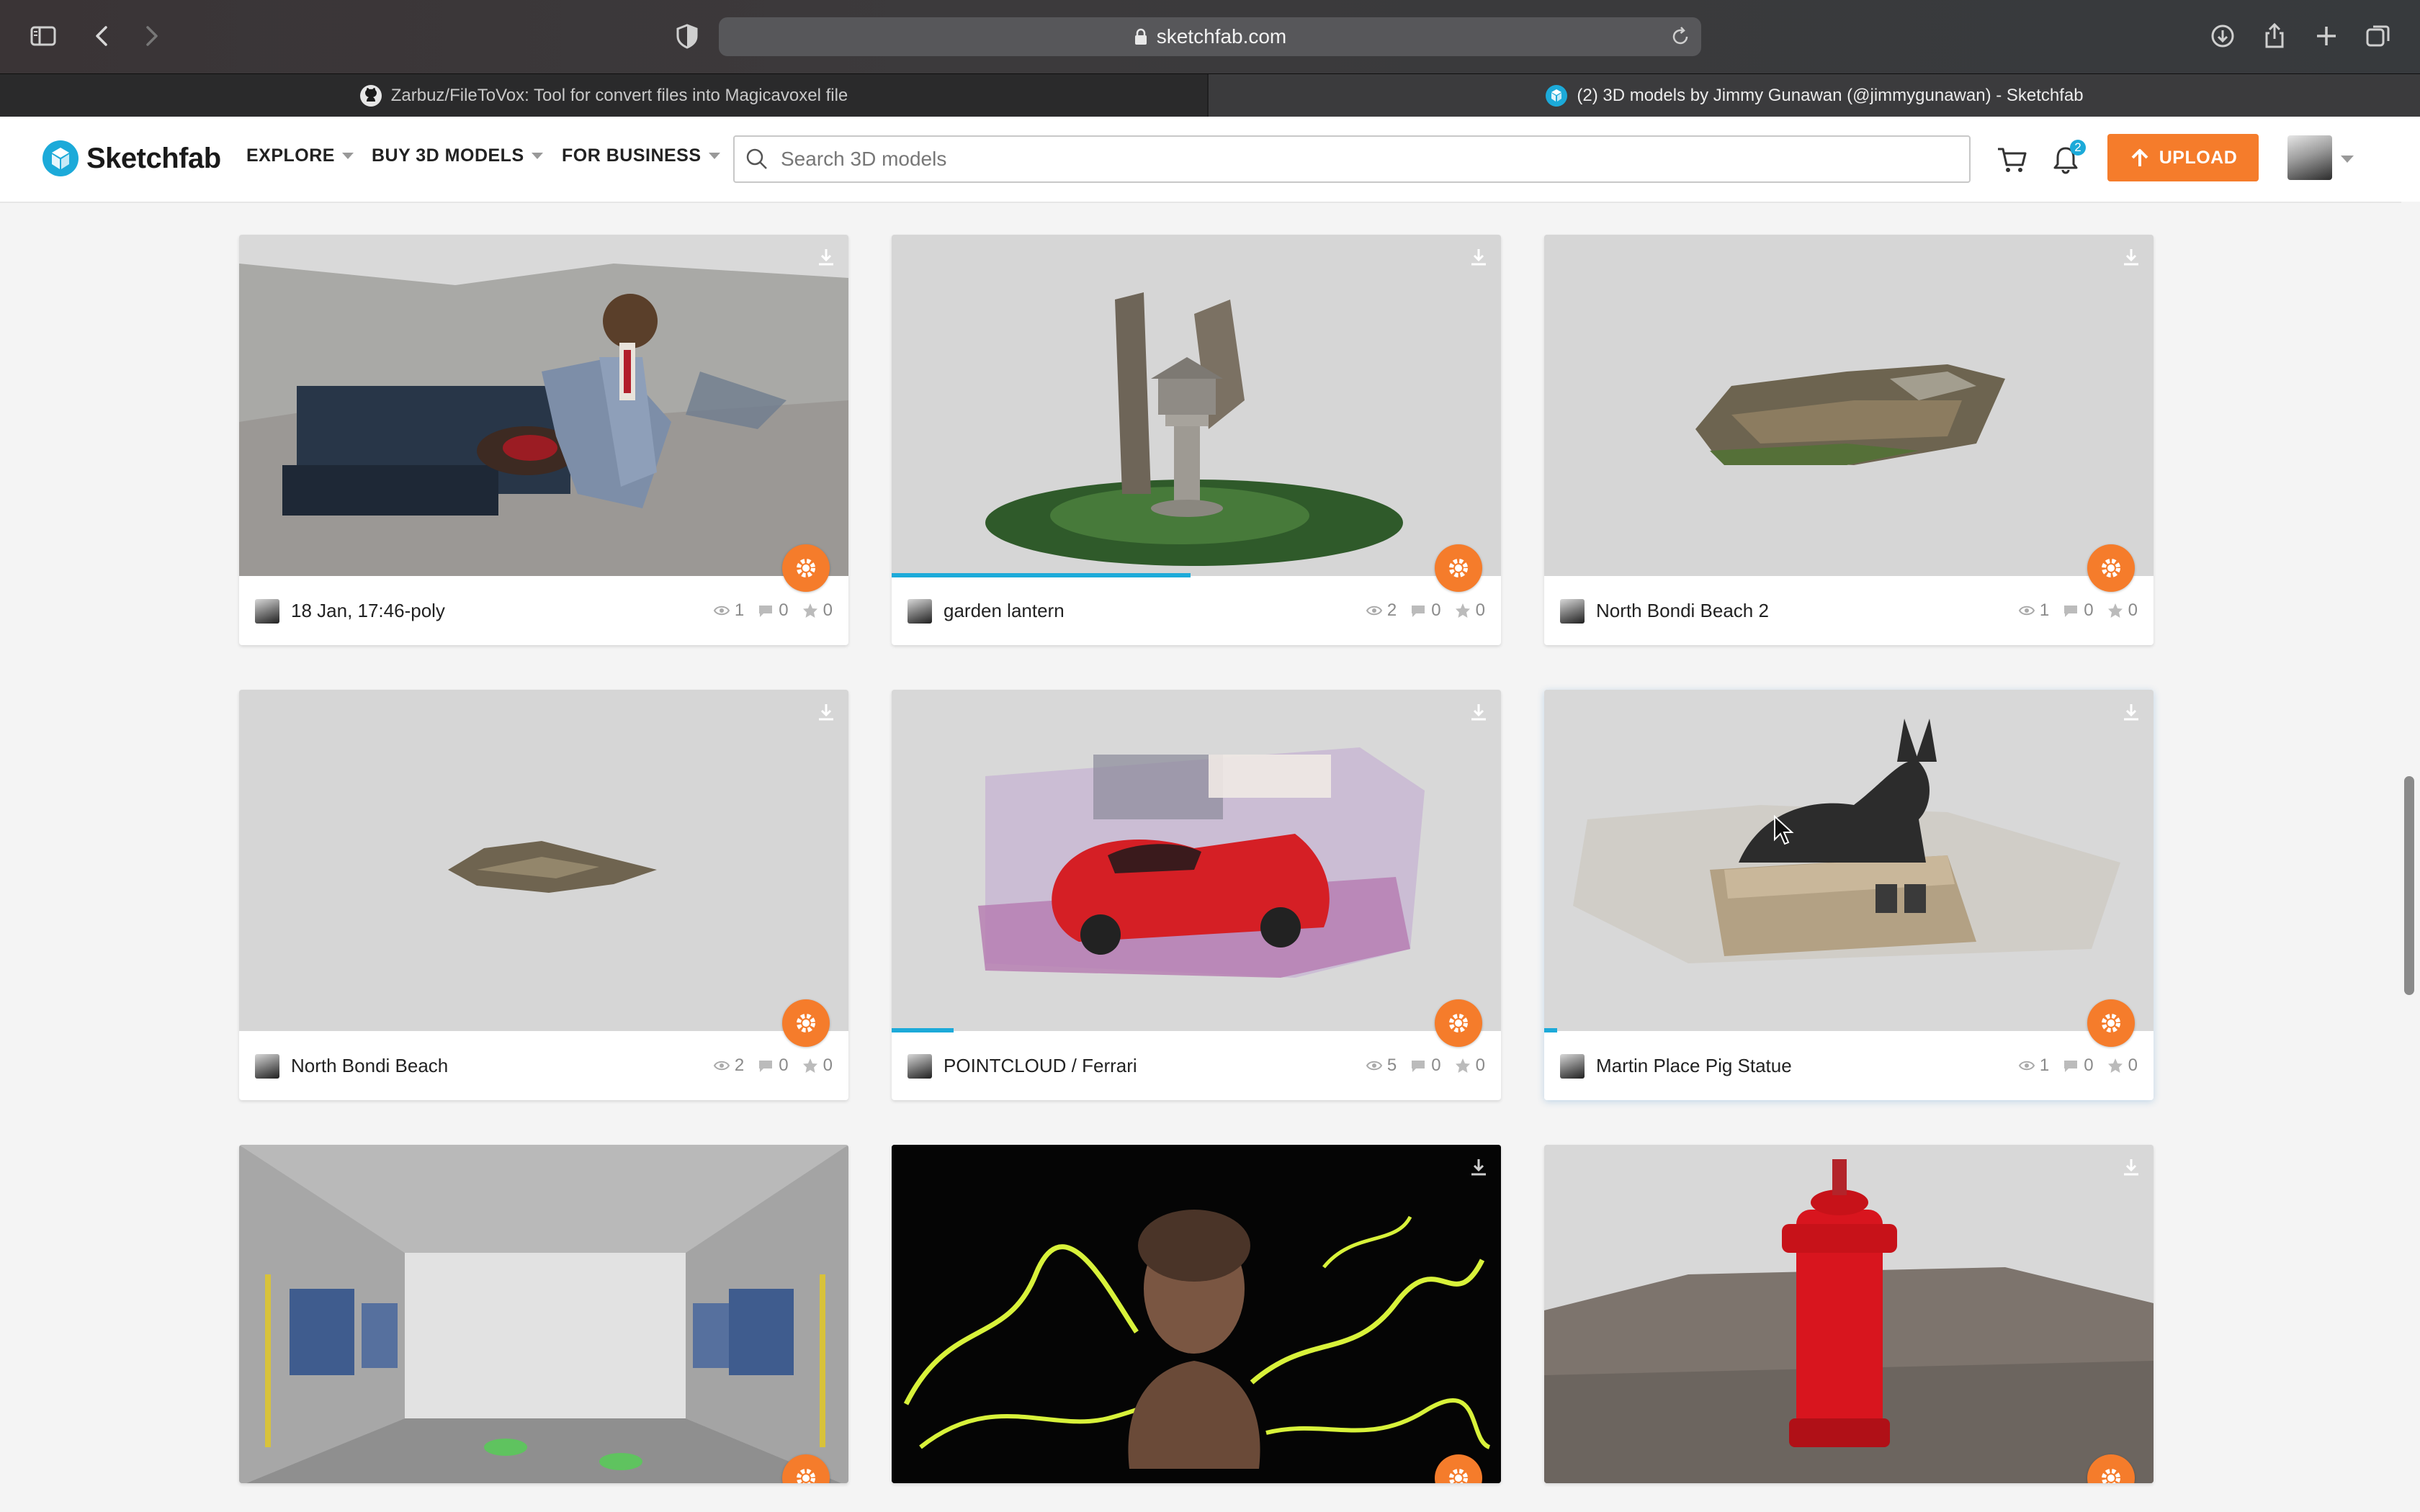 The image size is (2420, 1512). I want to click on model-name: Martin Place Pig Statue, so click(1694, 1066).